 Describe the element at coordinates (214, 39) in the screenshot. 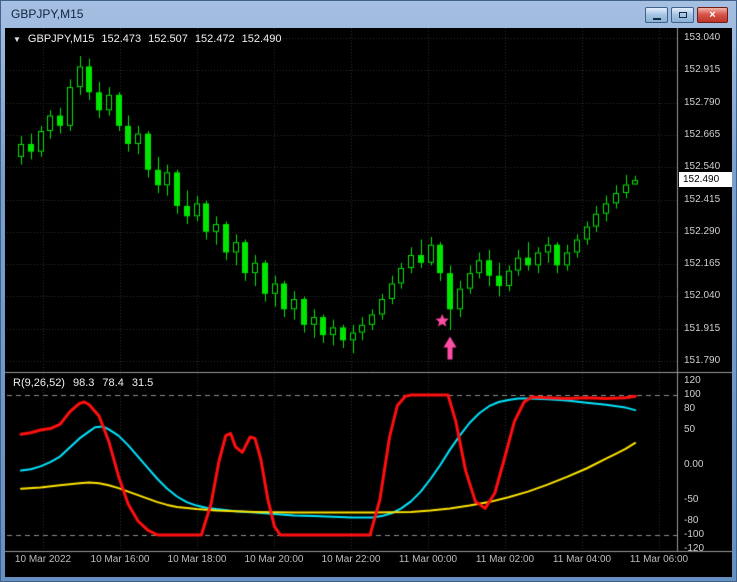

I see `ohlc-low: 152.472` at that location.